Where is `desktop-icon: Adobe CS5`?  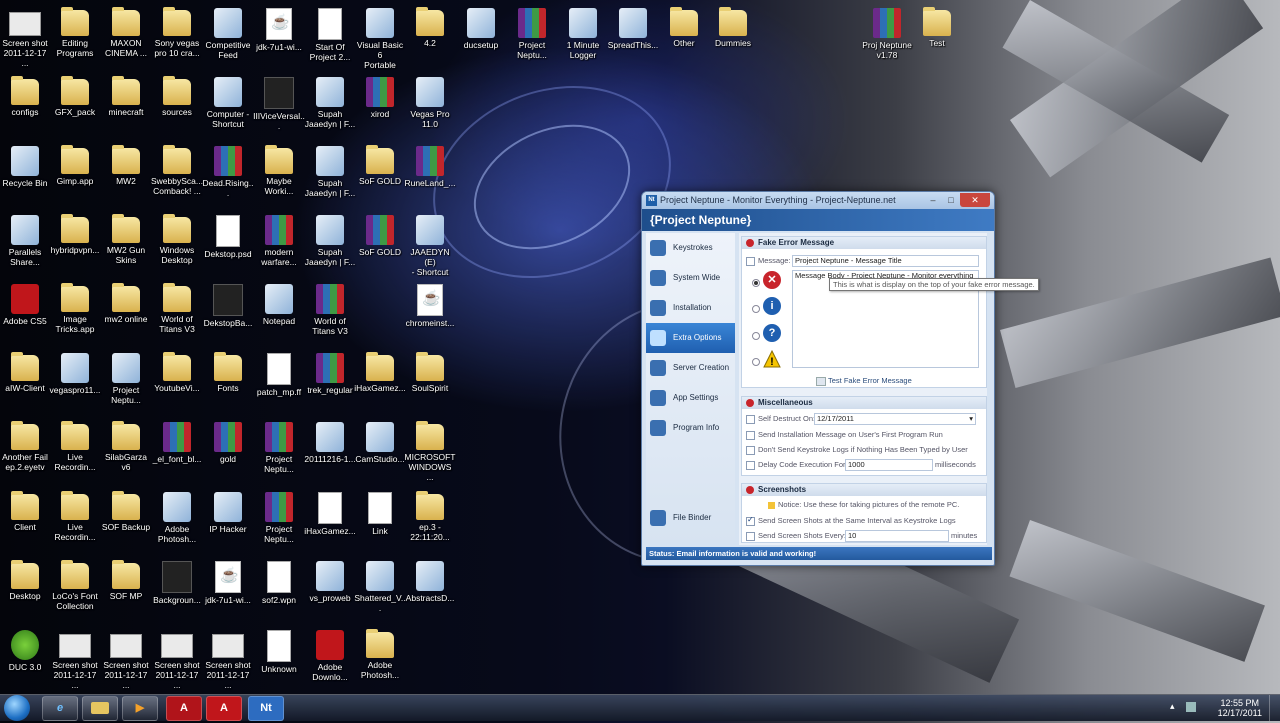 desktop-icon: Adobe CS5 is located at coordinates (25, 303).